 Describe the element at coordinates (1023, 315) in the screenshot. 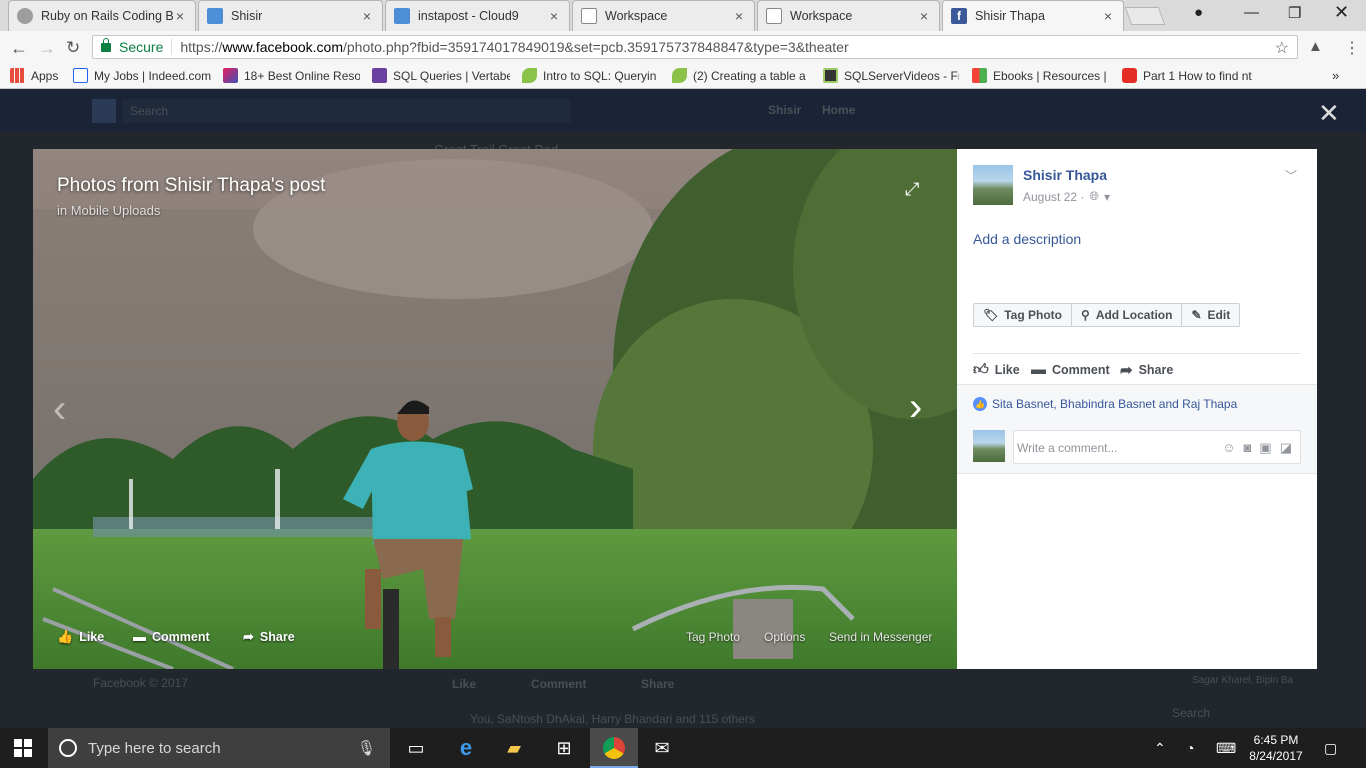

I see `tag-photo-button: 🏷︎ Tag Photo` at that location.